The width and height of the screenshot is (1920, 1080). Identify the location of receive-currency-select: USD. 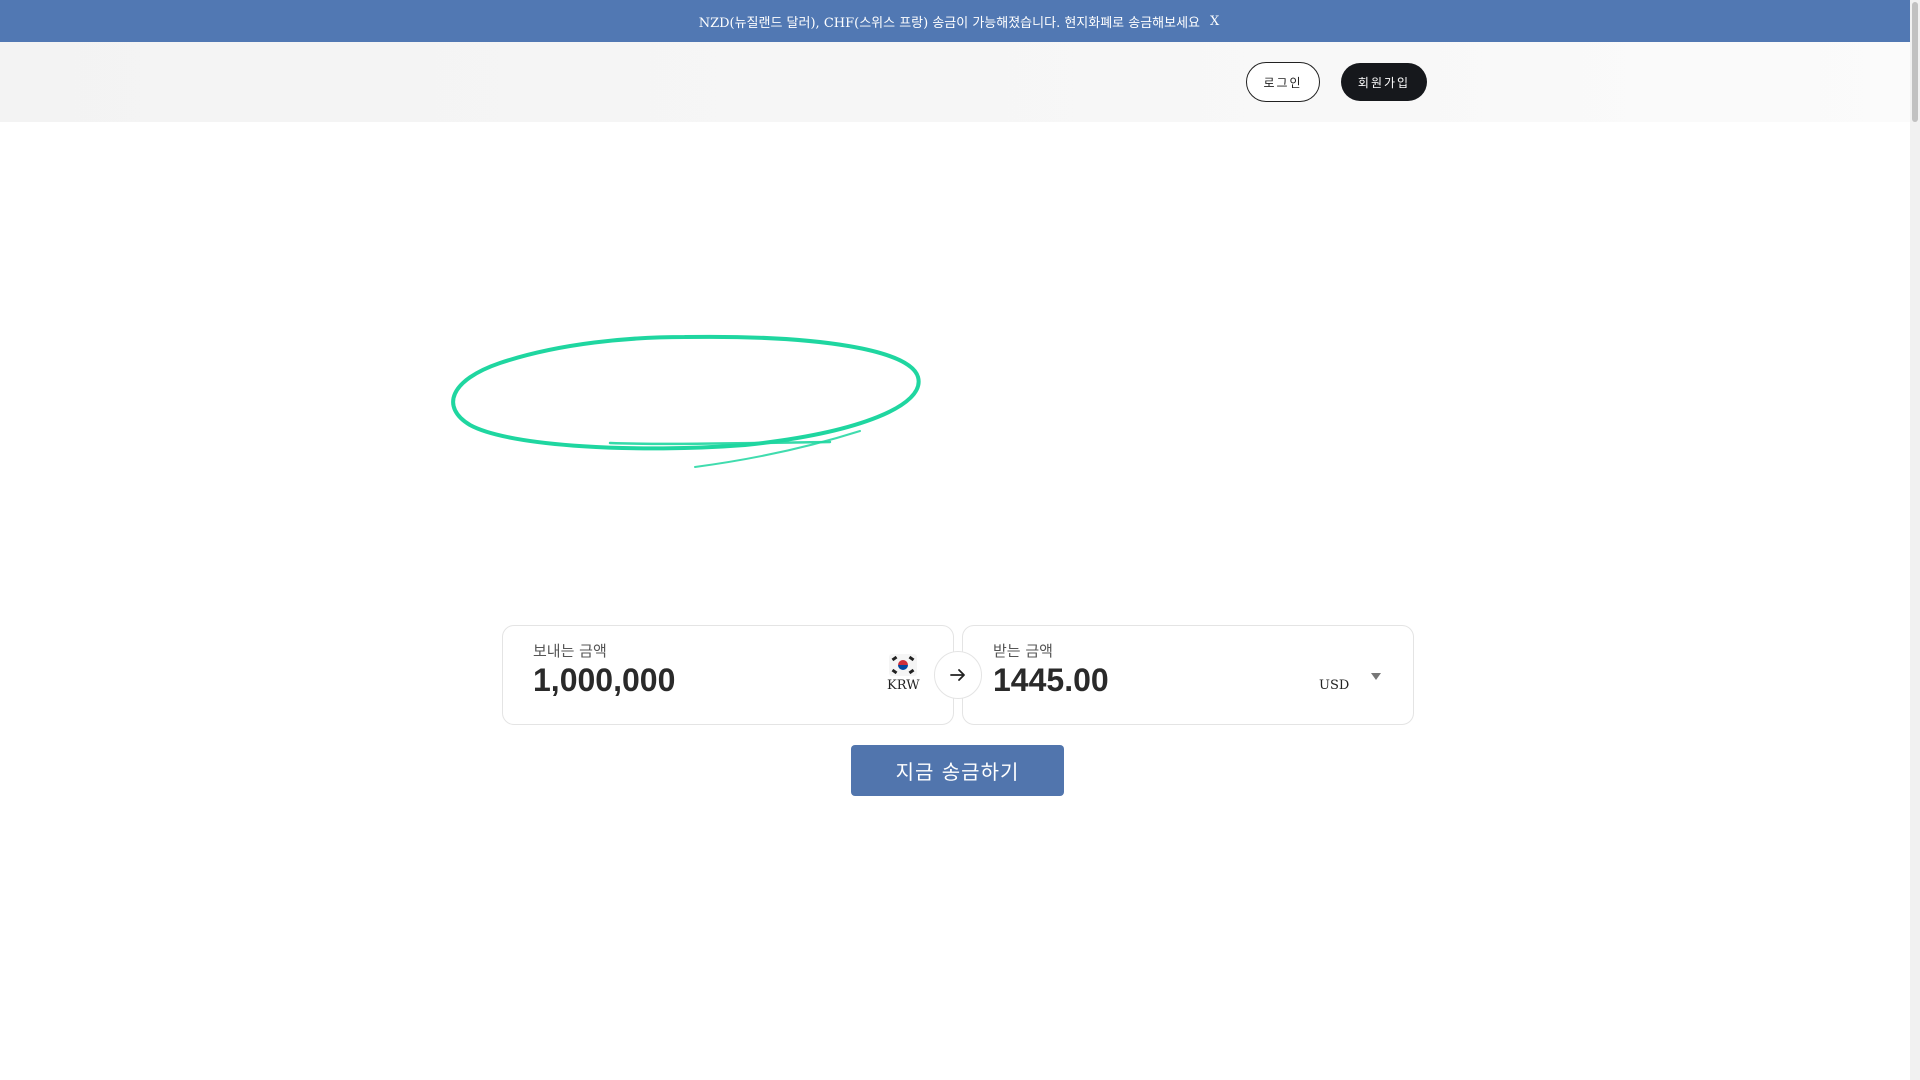
(1350, 683).